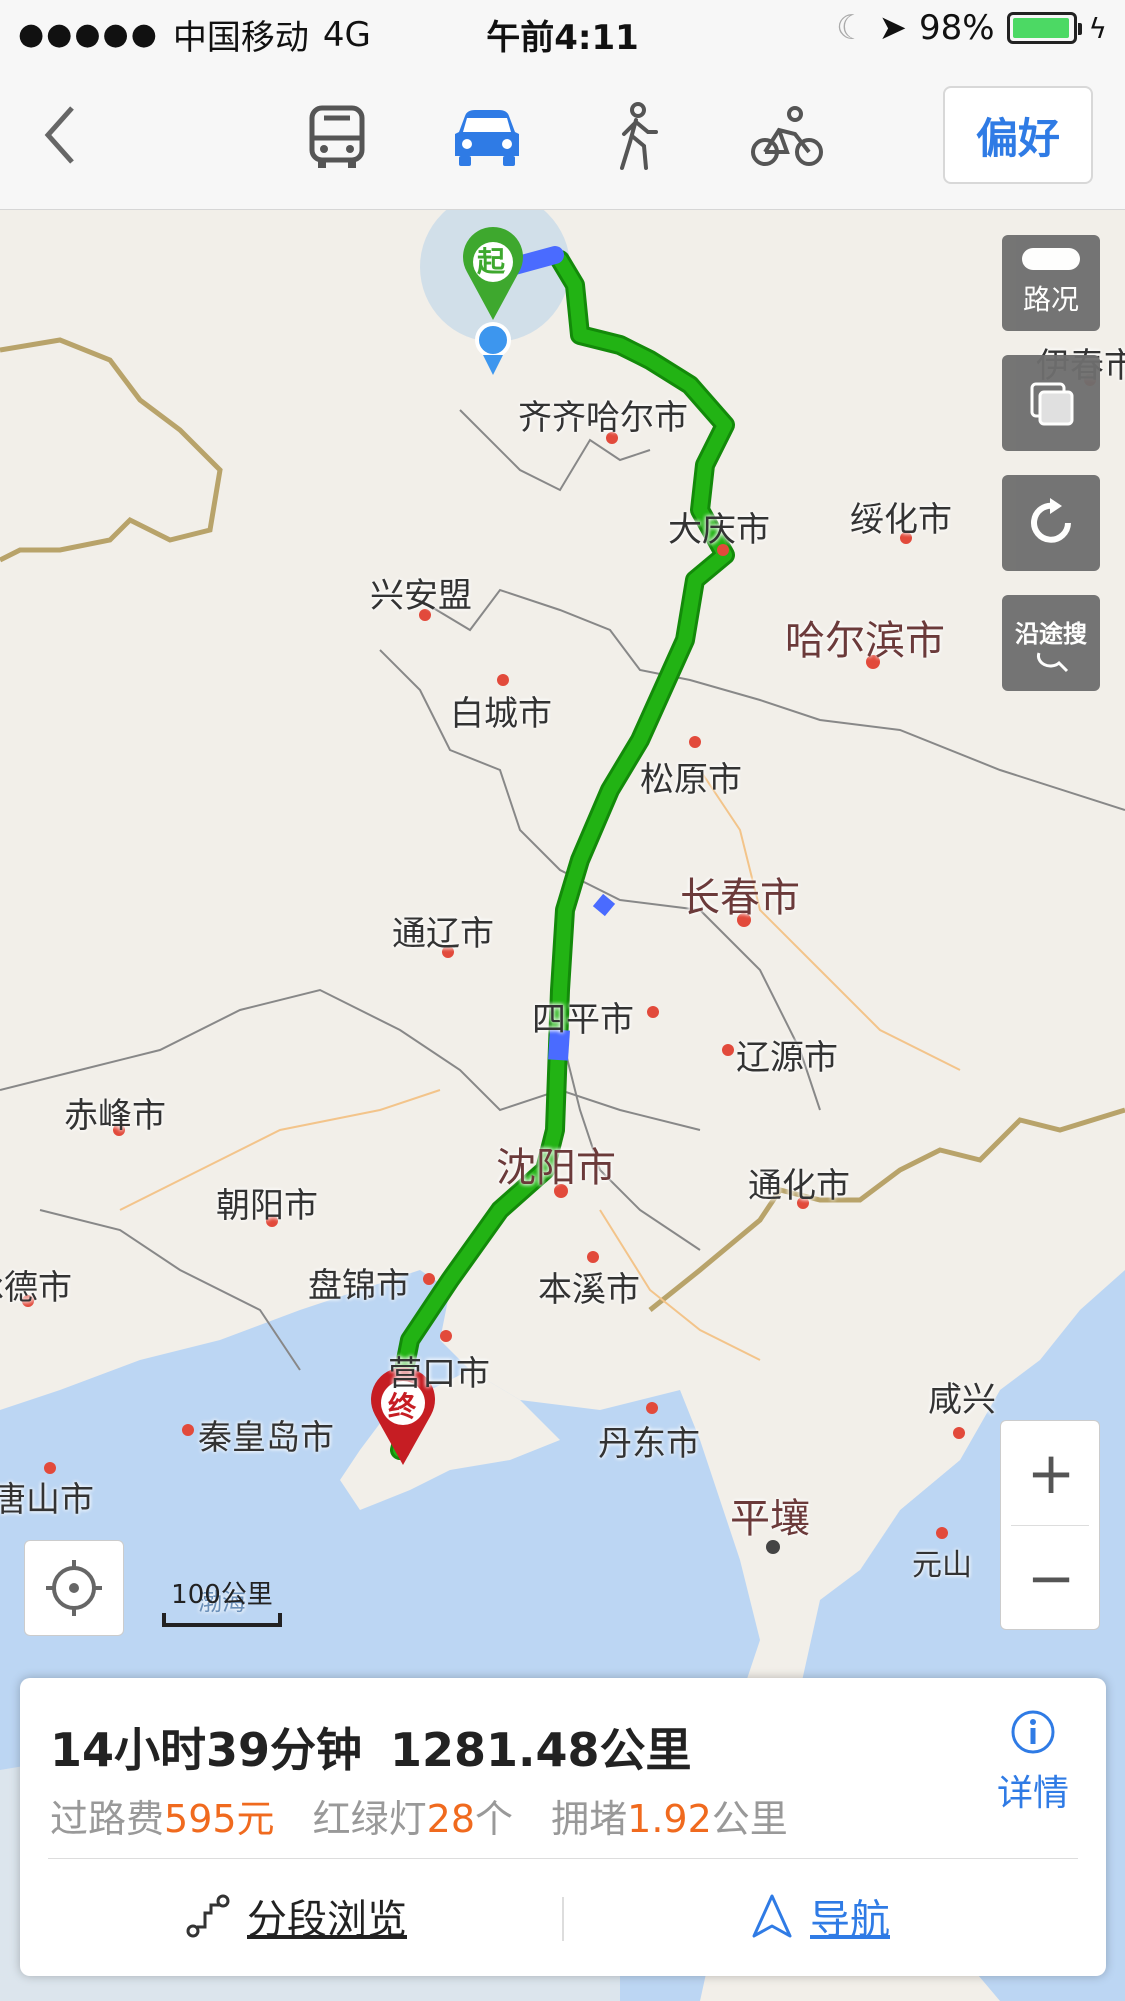 The height and width of the screenshot is (2001, 1125). Describe the element at coordinates (1051, 633) in the screenshot. I see `along-route-search-label: 沿途搜` at that location.